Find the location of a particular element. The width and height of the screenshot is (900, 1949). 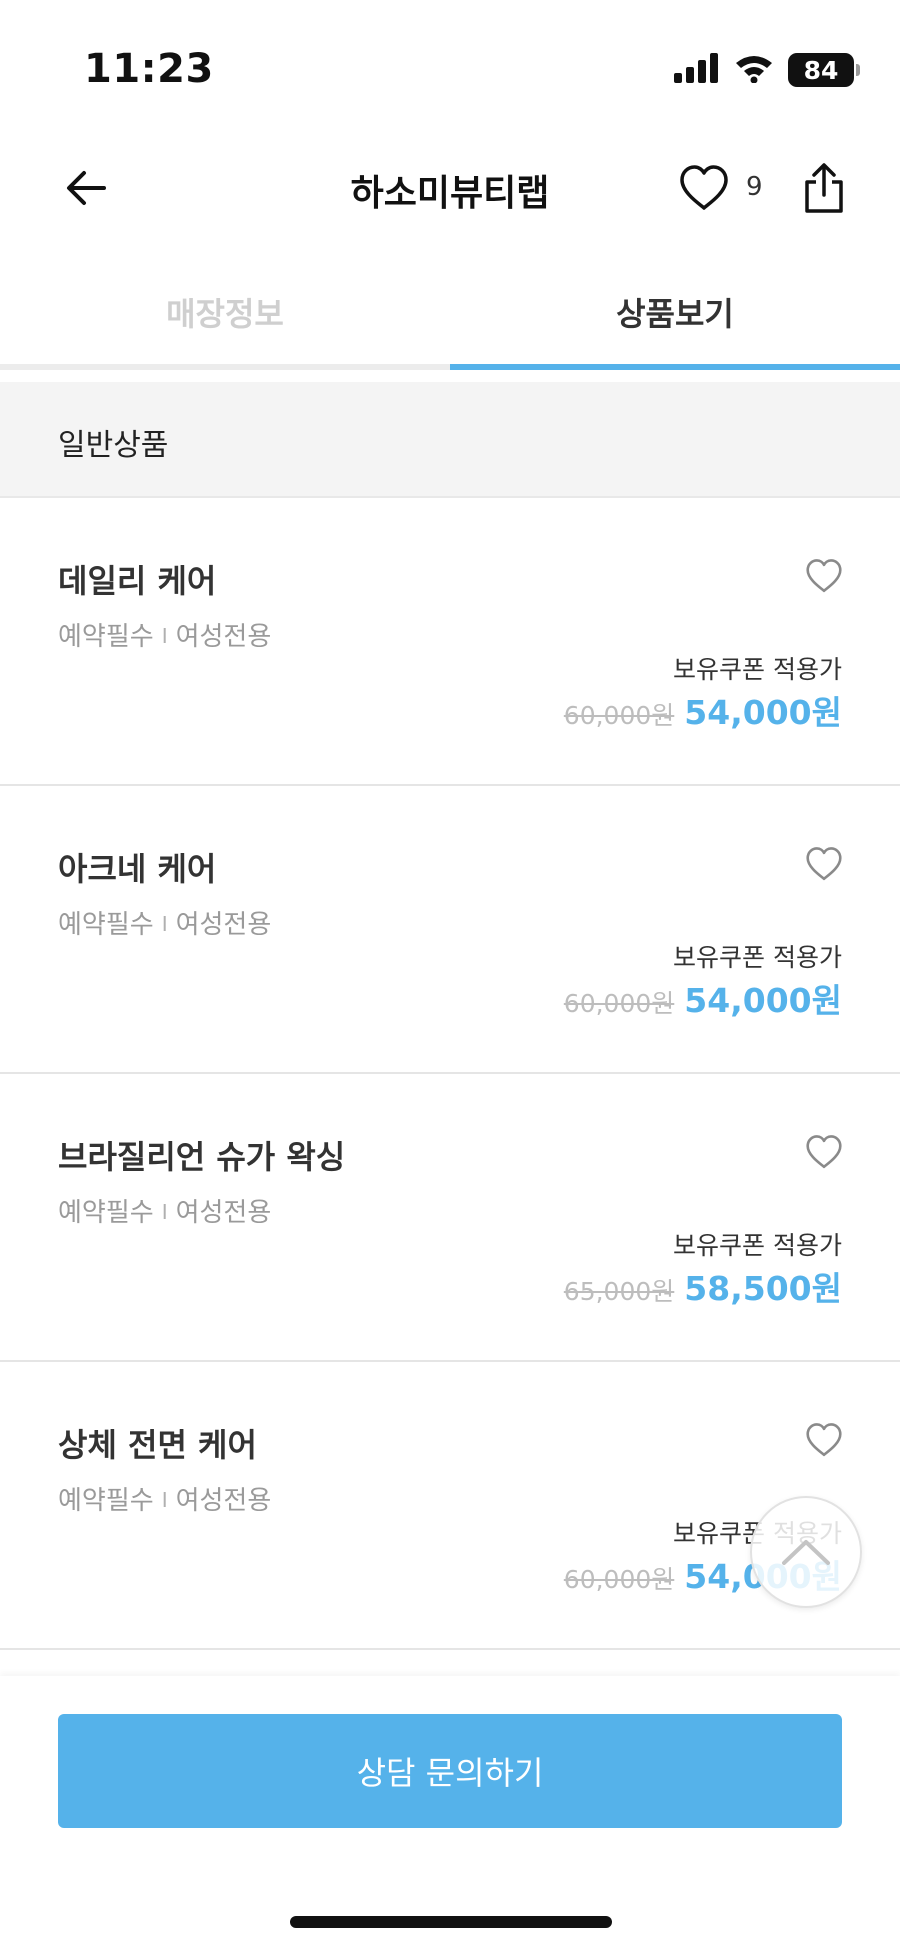

product-name: 브라질리언 슈가 왁싱 is located at coordinates (202, 1157).